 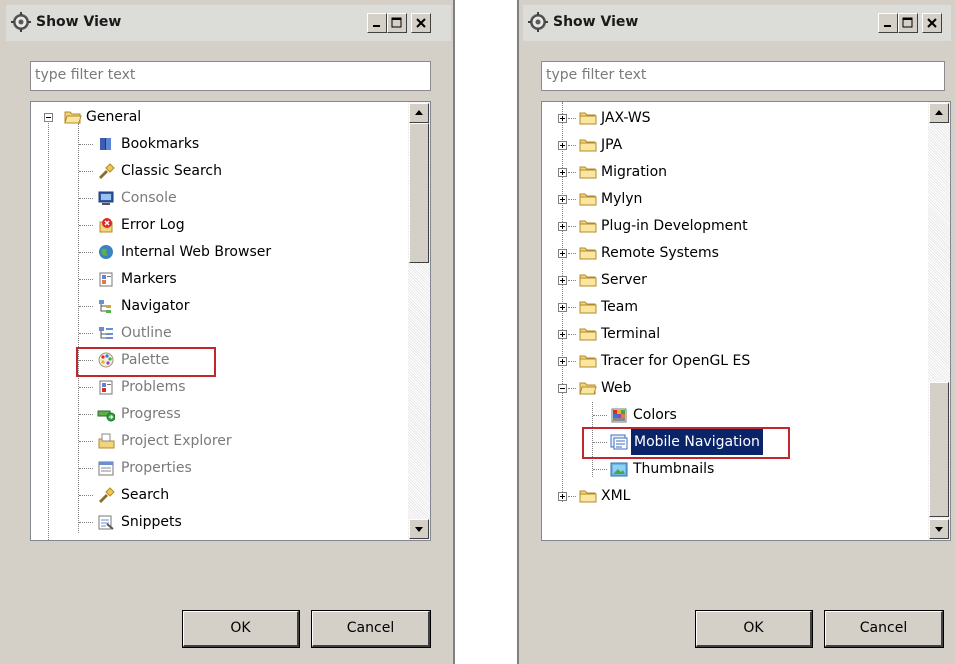 I want to click on tree-item: Thumbnails, so click(x=732, y=469).